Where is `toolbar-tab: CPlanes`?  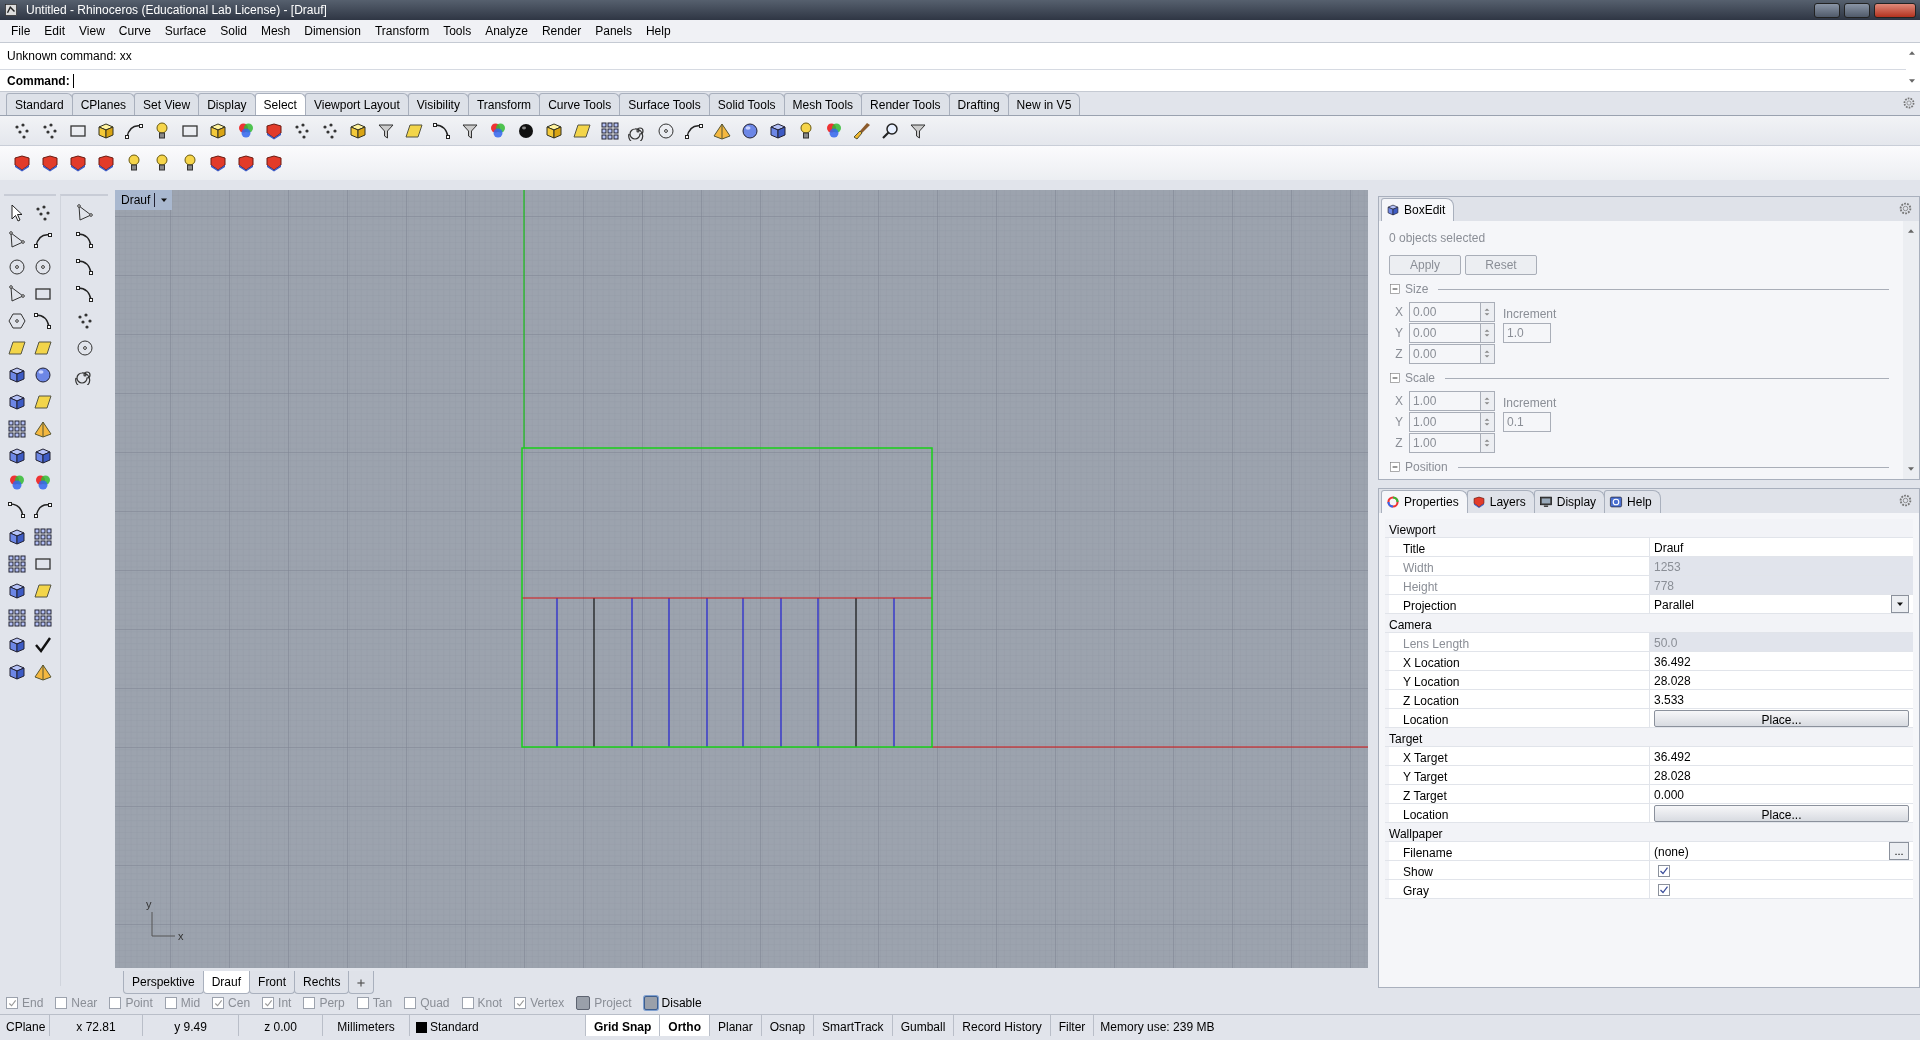
toolbar-tab: CPlanes is located at coordinates (103, 104).